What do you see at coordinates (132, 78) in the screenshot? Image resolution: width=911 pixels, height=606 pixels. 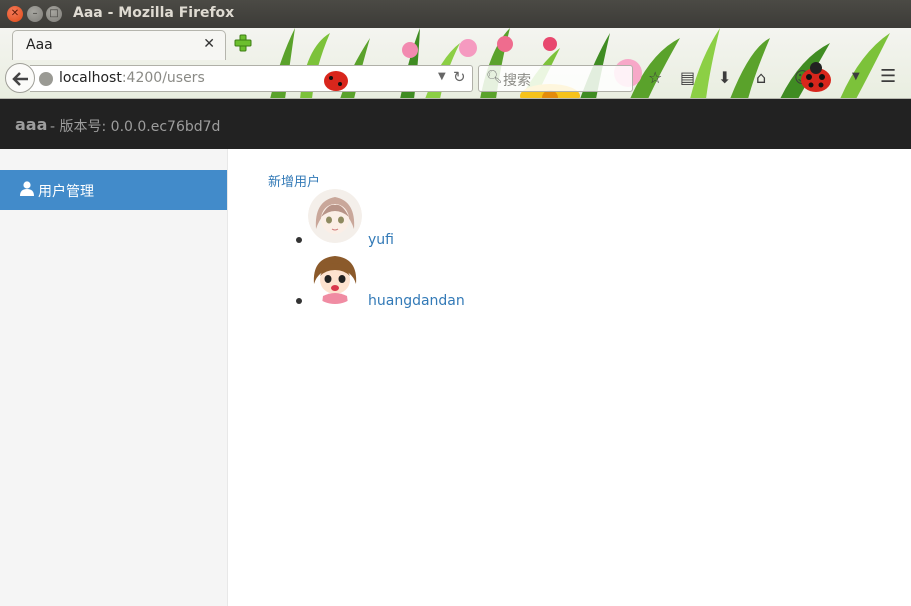 I see `url-text: localhost:4200/users` at bounding box center [132, 78].